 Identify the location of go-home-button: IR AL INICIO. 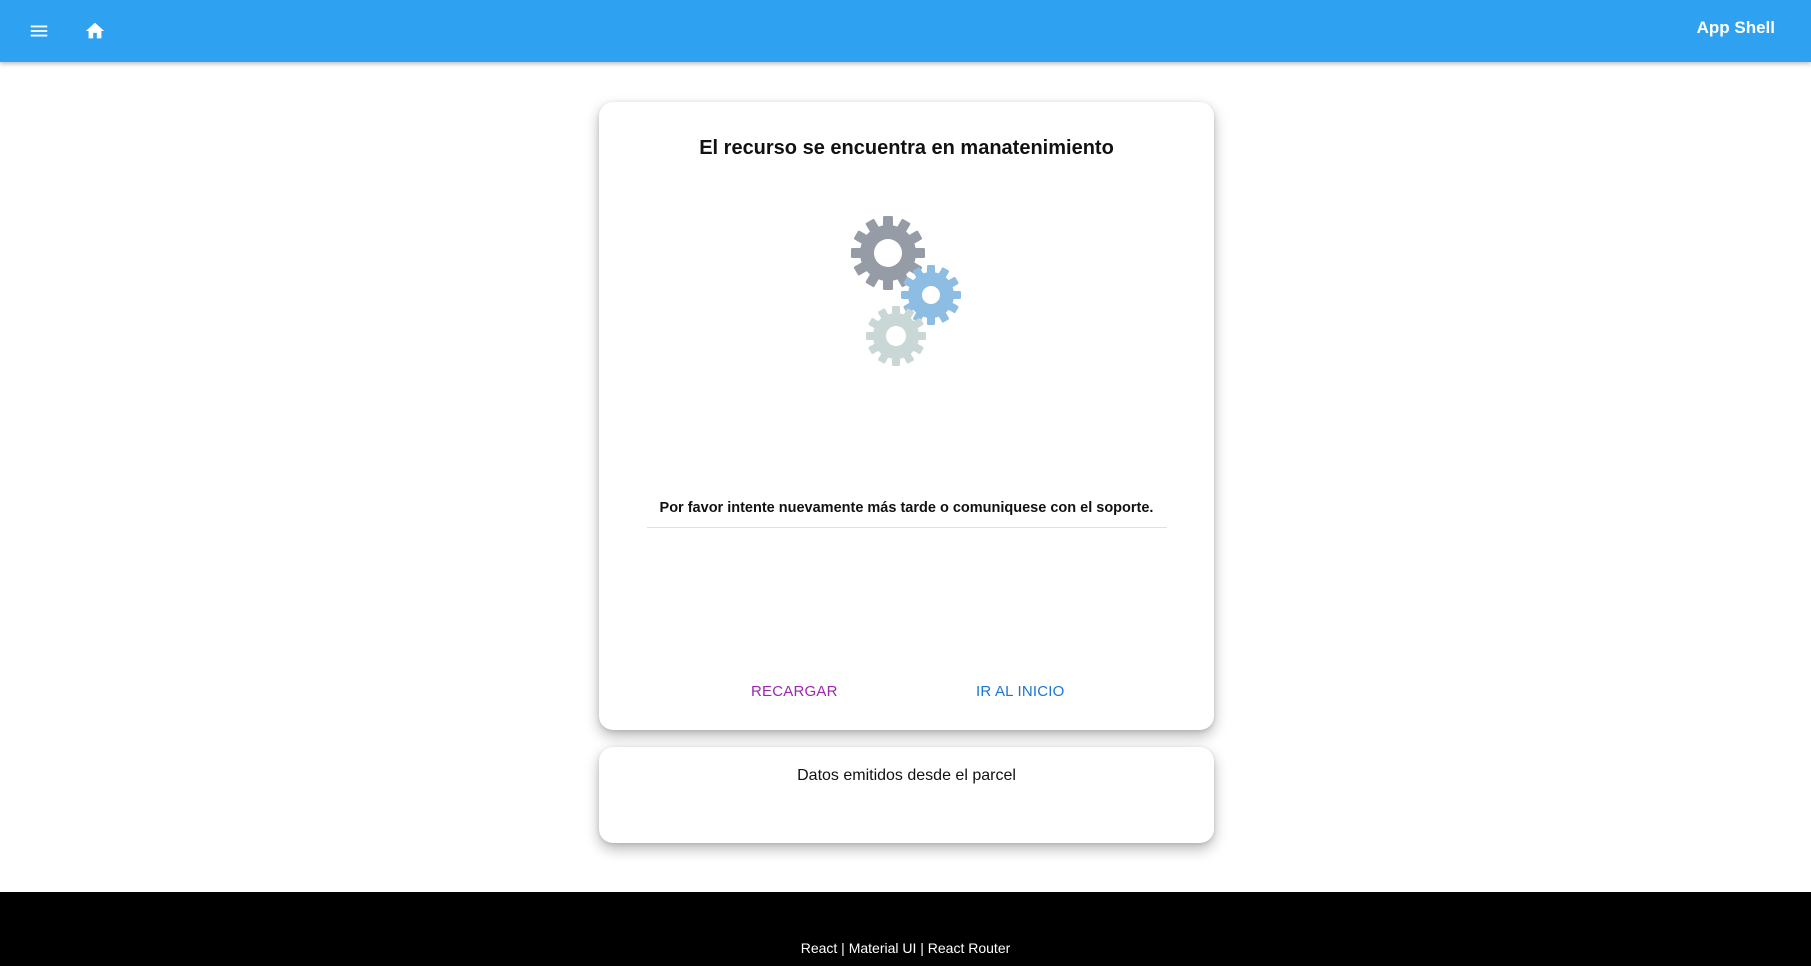
(1020, 691).